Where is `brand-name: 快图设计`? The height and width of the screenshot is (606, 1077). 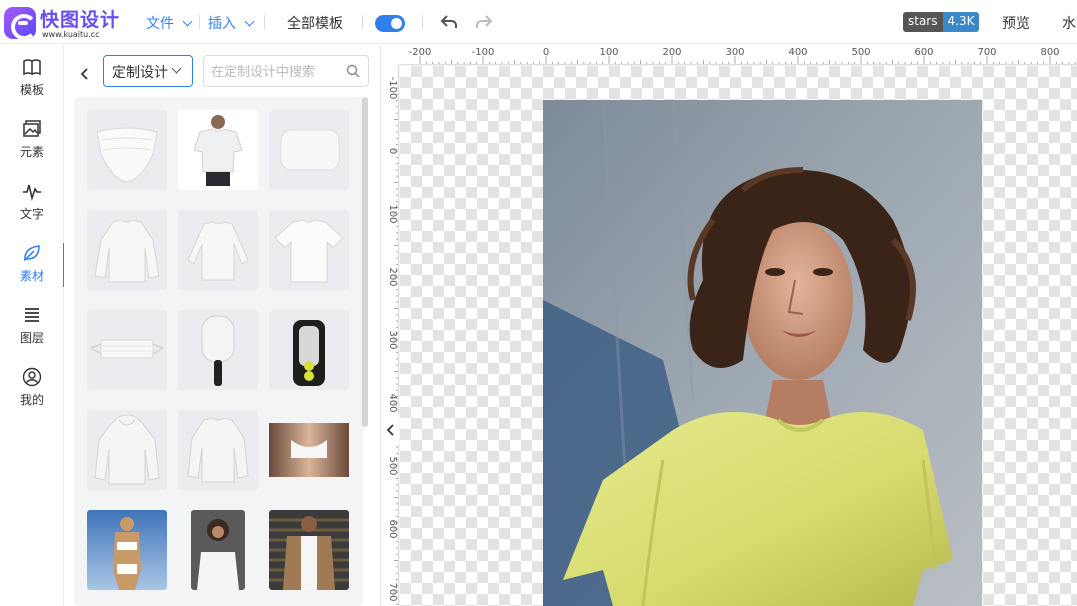
brand-name: 快图设计 is located at coordinates (80, 20).